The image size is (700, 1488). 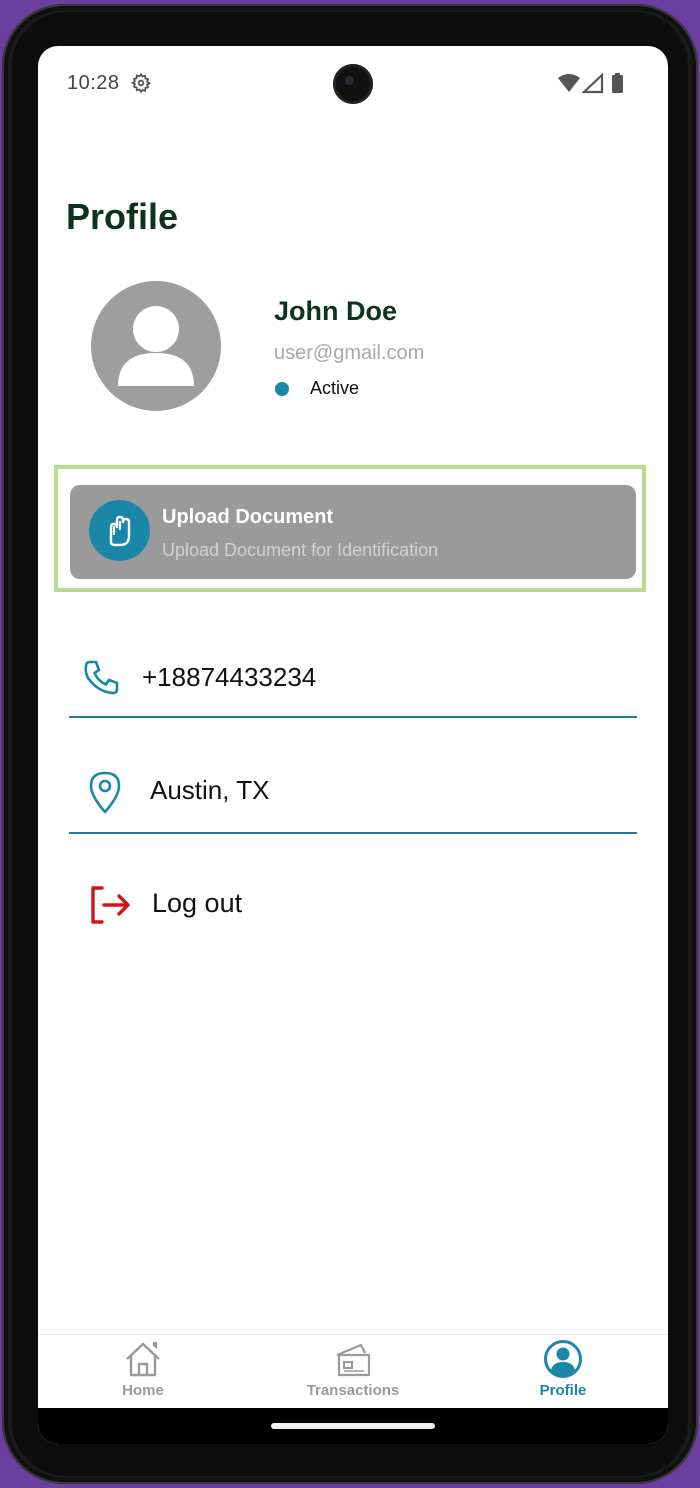 What do you see at coordinates (110, 905) in the screenshot?
I see `logout-icon` at bounding box center [110, 905].